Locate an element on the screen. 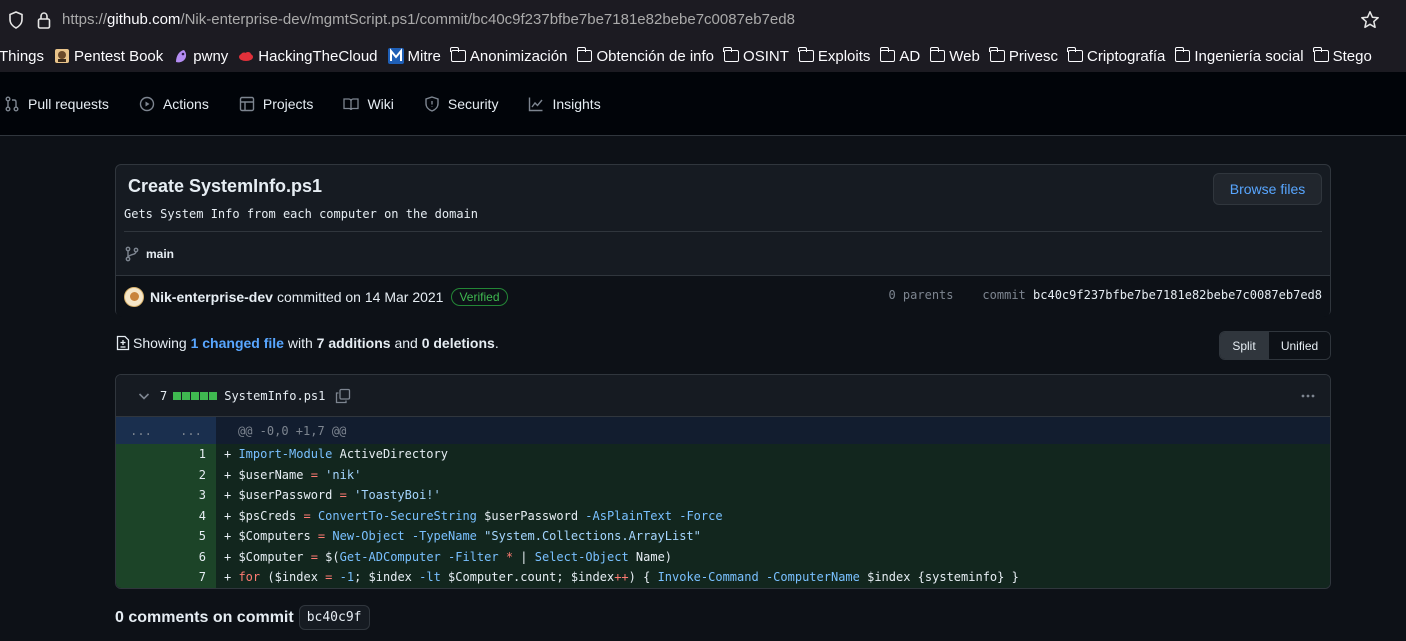  comments-label: 0 comments on commit is located at coordinates (204, 617).